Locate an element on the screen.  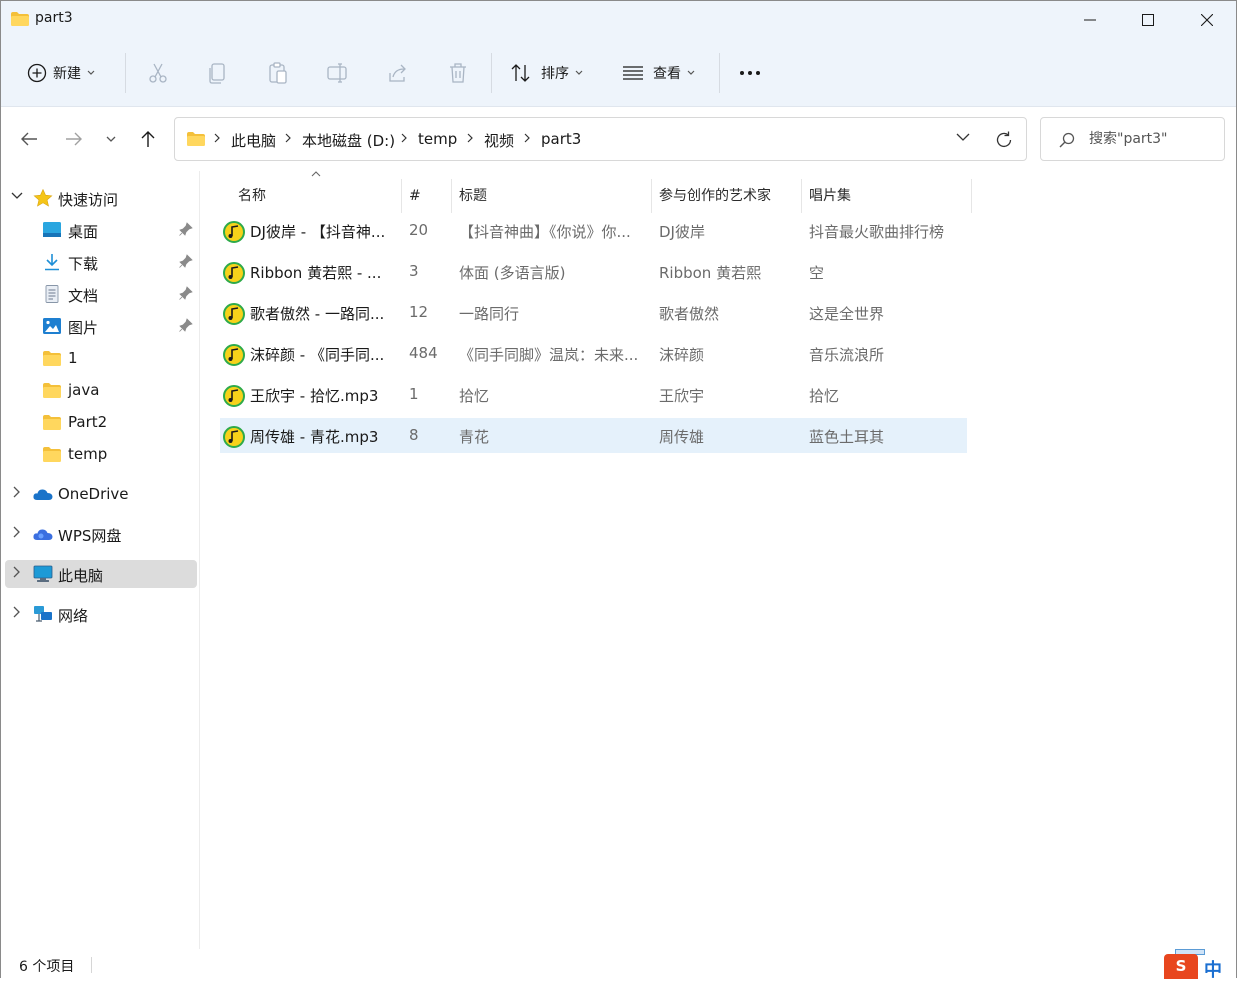
view-lines-icon is located at coordinates (633, 73).